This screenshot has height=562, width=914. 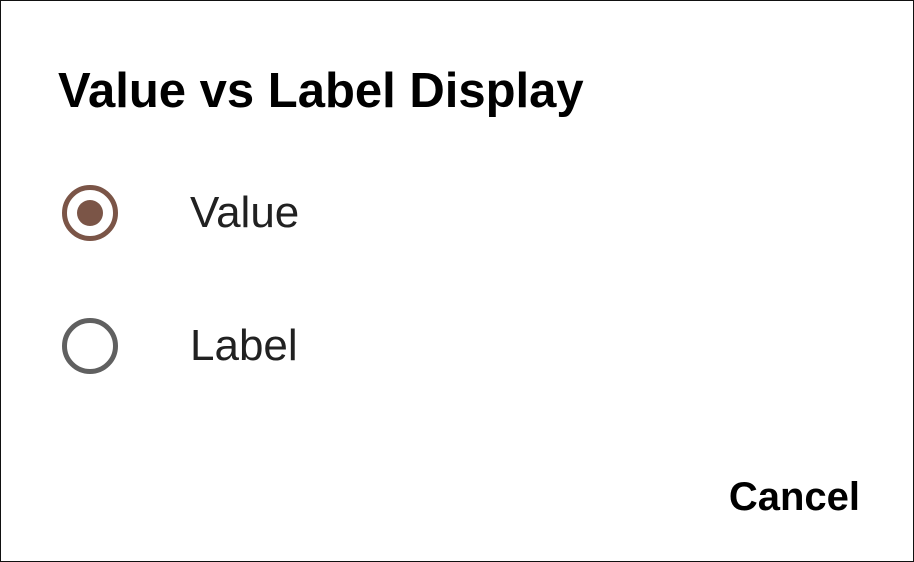 I want to click on option-value-label: Value, so click(x=245, y=212).